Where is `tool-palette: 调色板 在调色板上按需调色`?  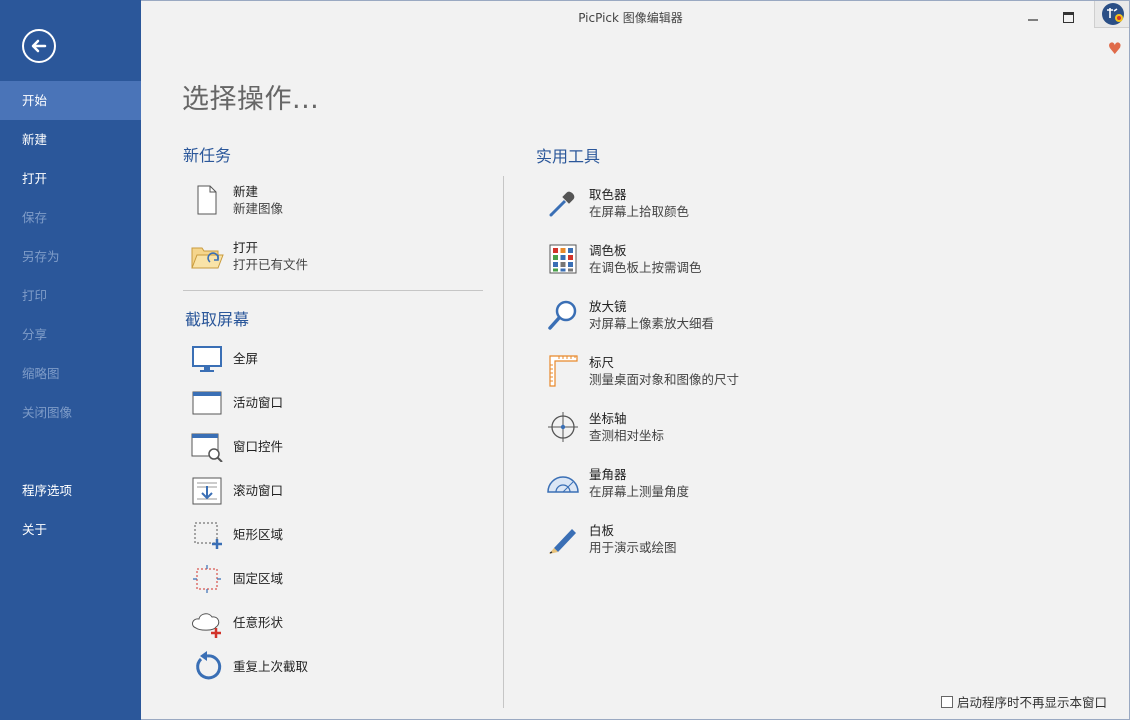 tool-palette: 调色板 在调色板上按需调色 is located at coordinates (624, 259).